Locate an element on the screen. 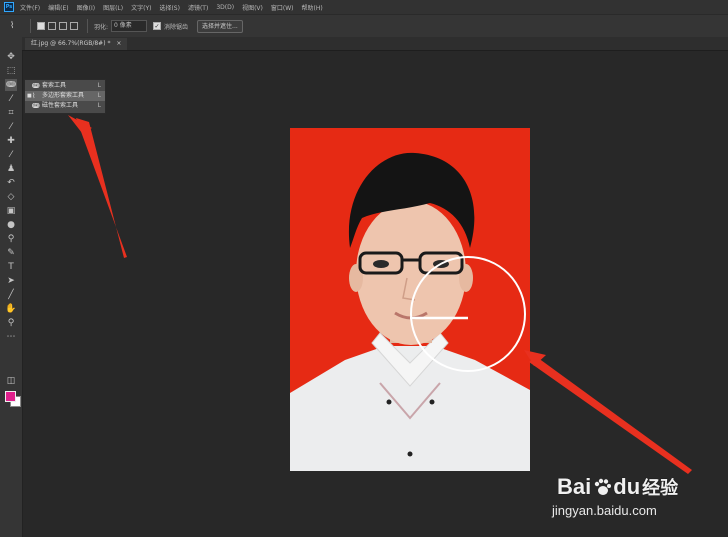  watermark-brand-suffix: du is located at coordinates (627, 486).